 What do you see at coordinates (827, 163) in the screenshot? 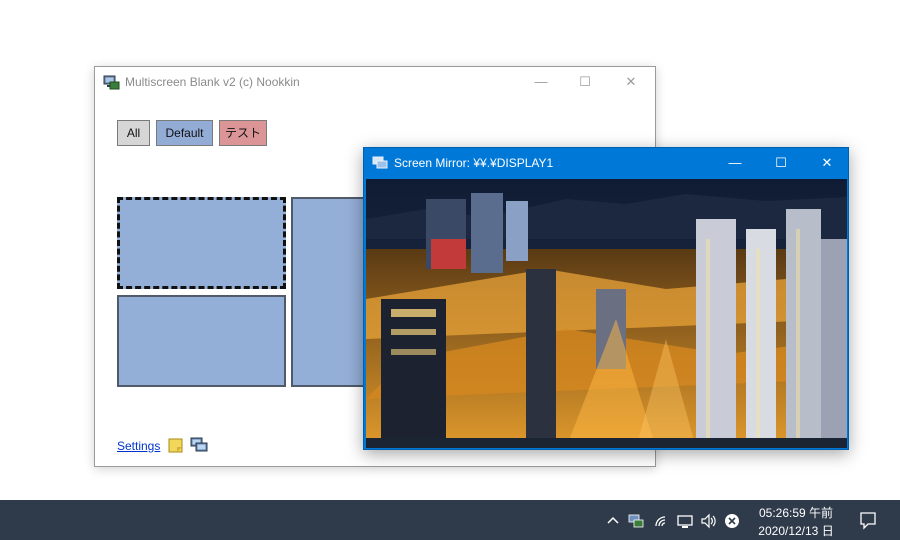
I see `mirror-close-button: ✕` at bounding box center [827, 163].